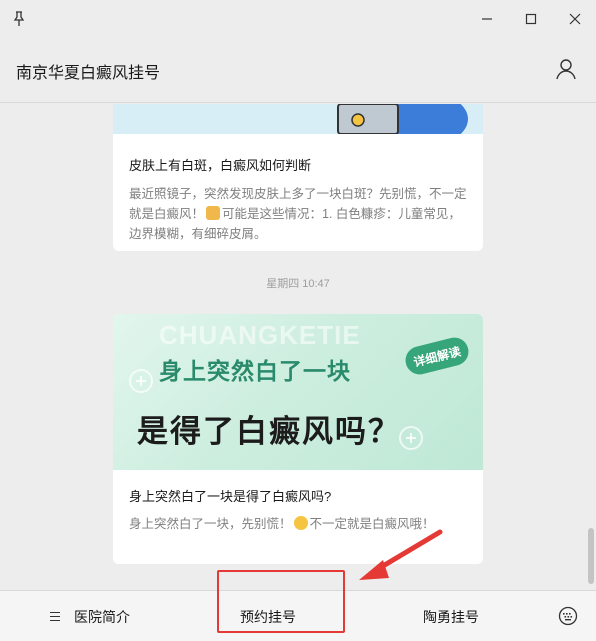 This screenshot has width=596, height=641. I want to click on menu-label: 医院简介, so click(102, 616).